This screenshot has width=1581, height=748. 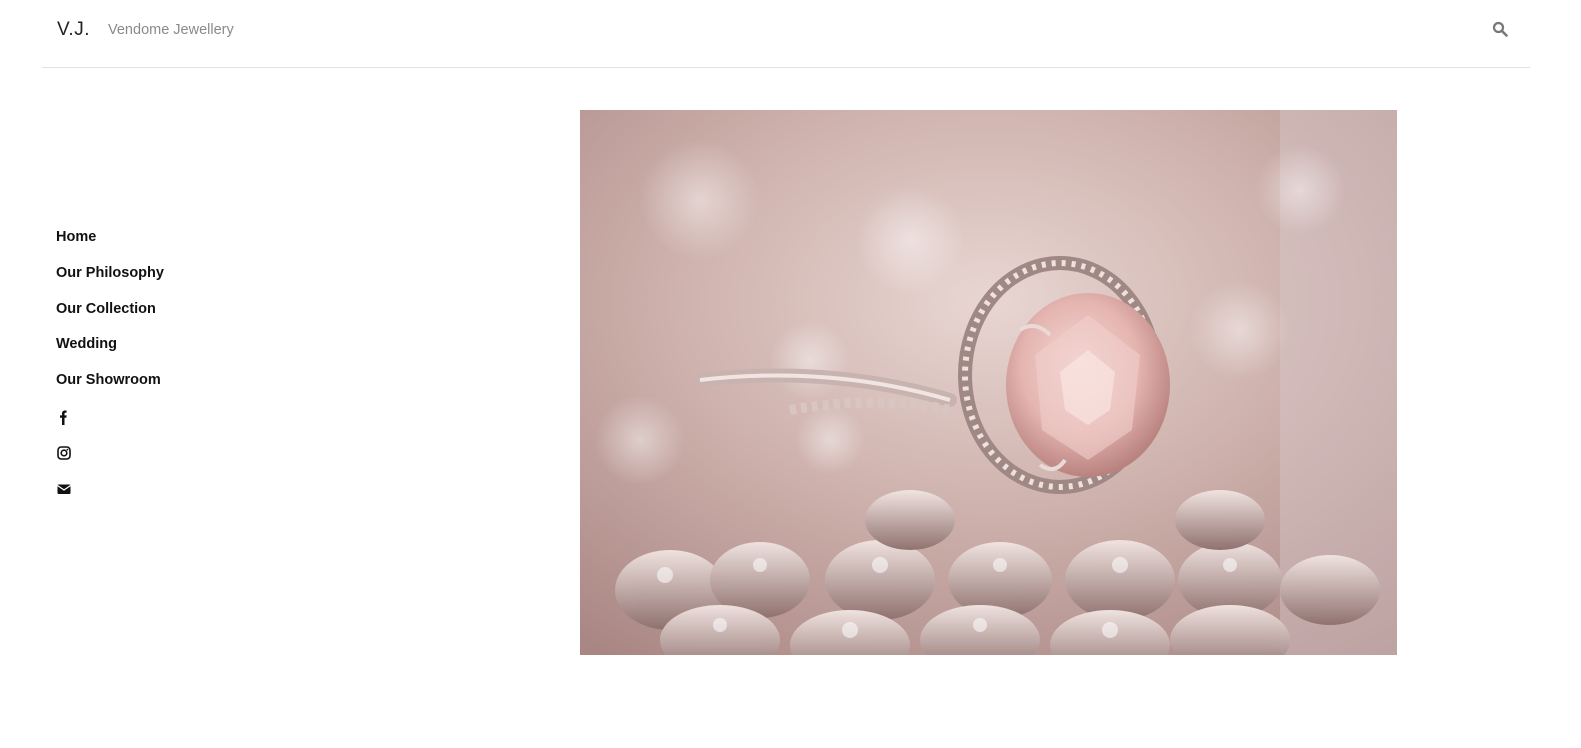 I want to click on site-logo: V.J., so click(x=73, y=30).